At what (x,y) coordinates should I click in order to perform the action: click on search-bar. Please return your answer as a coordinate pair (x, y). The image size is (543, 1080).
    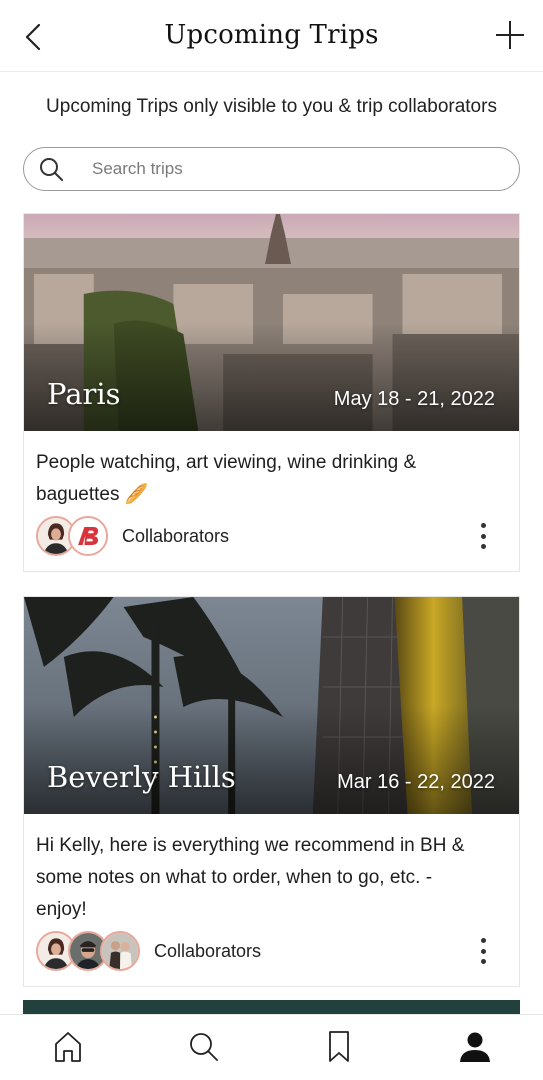
    Looking at the image, I should click on (271, 169).